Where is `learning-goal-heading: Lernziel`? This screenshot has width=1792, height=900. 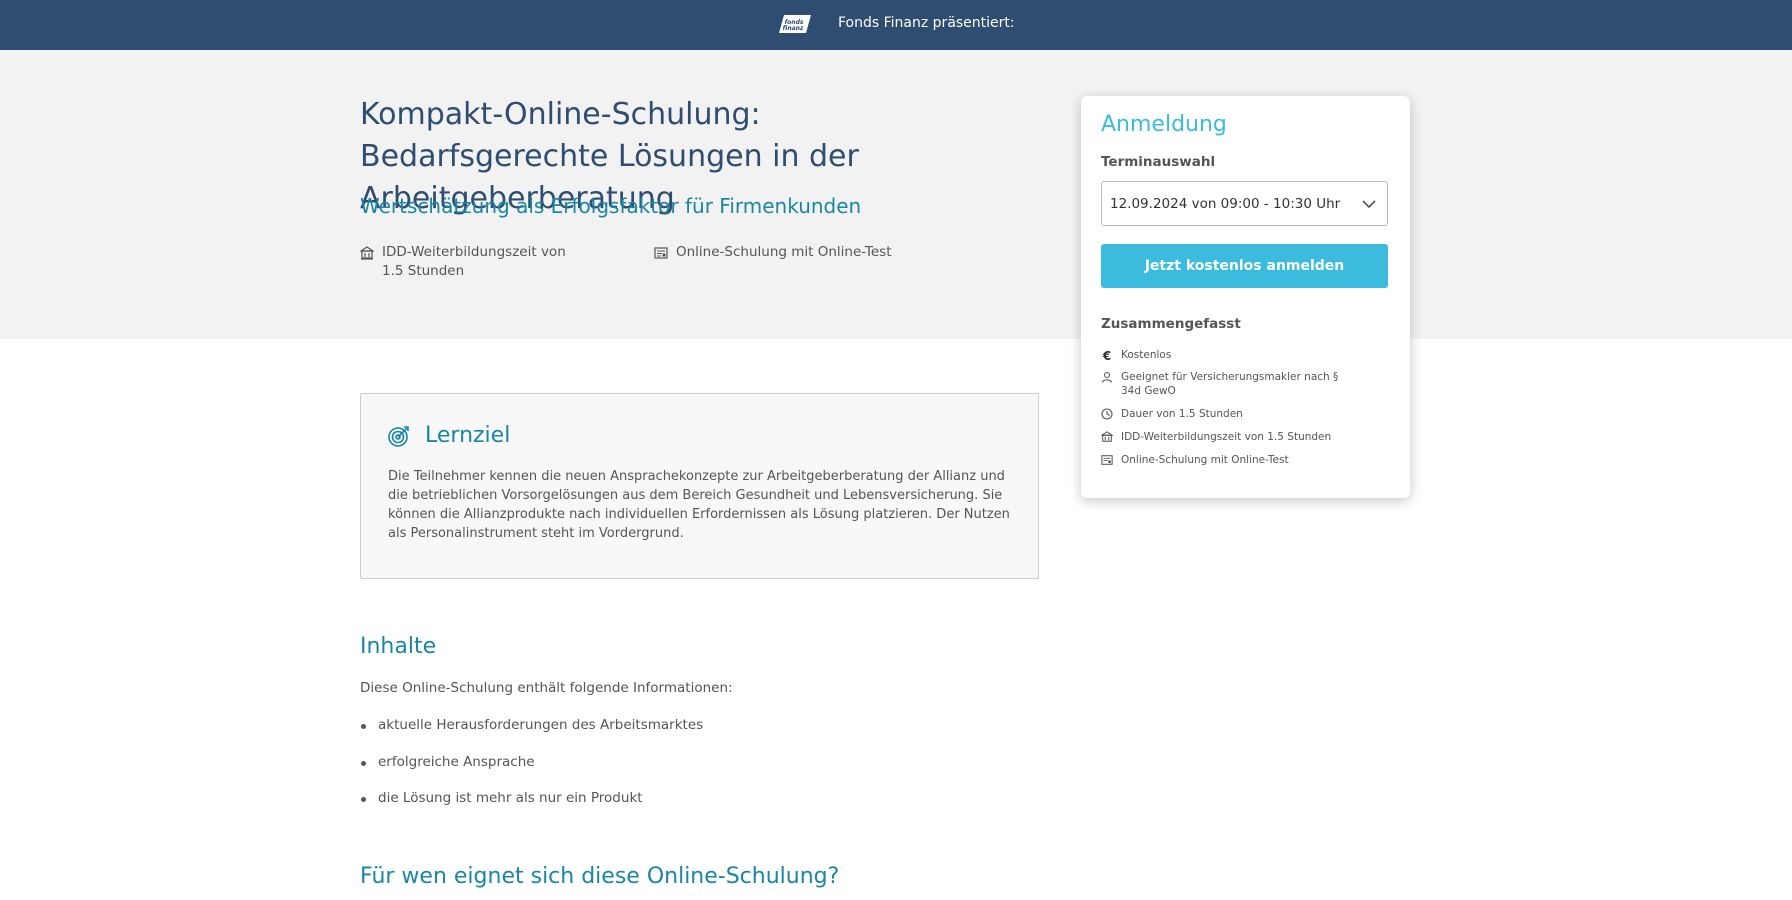 learning-goal-heading: Lernziel is located at coordinates (468, 435).